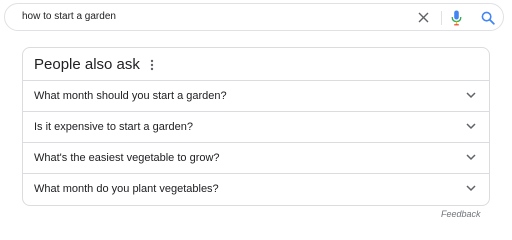  What do you see at coordinates (126, 189) in the screenshot?
I see `question-text: What month do you plant vegetables?` at bounding box center [126, 189].